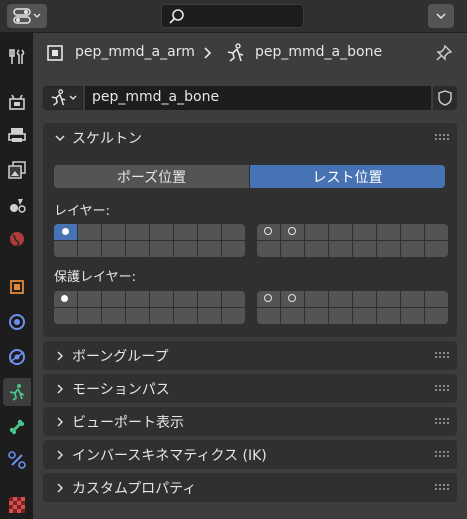  I want to click on bone-name-field: pep_mmd_a_bone, so click(258, 98).